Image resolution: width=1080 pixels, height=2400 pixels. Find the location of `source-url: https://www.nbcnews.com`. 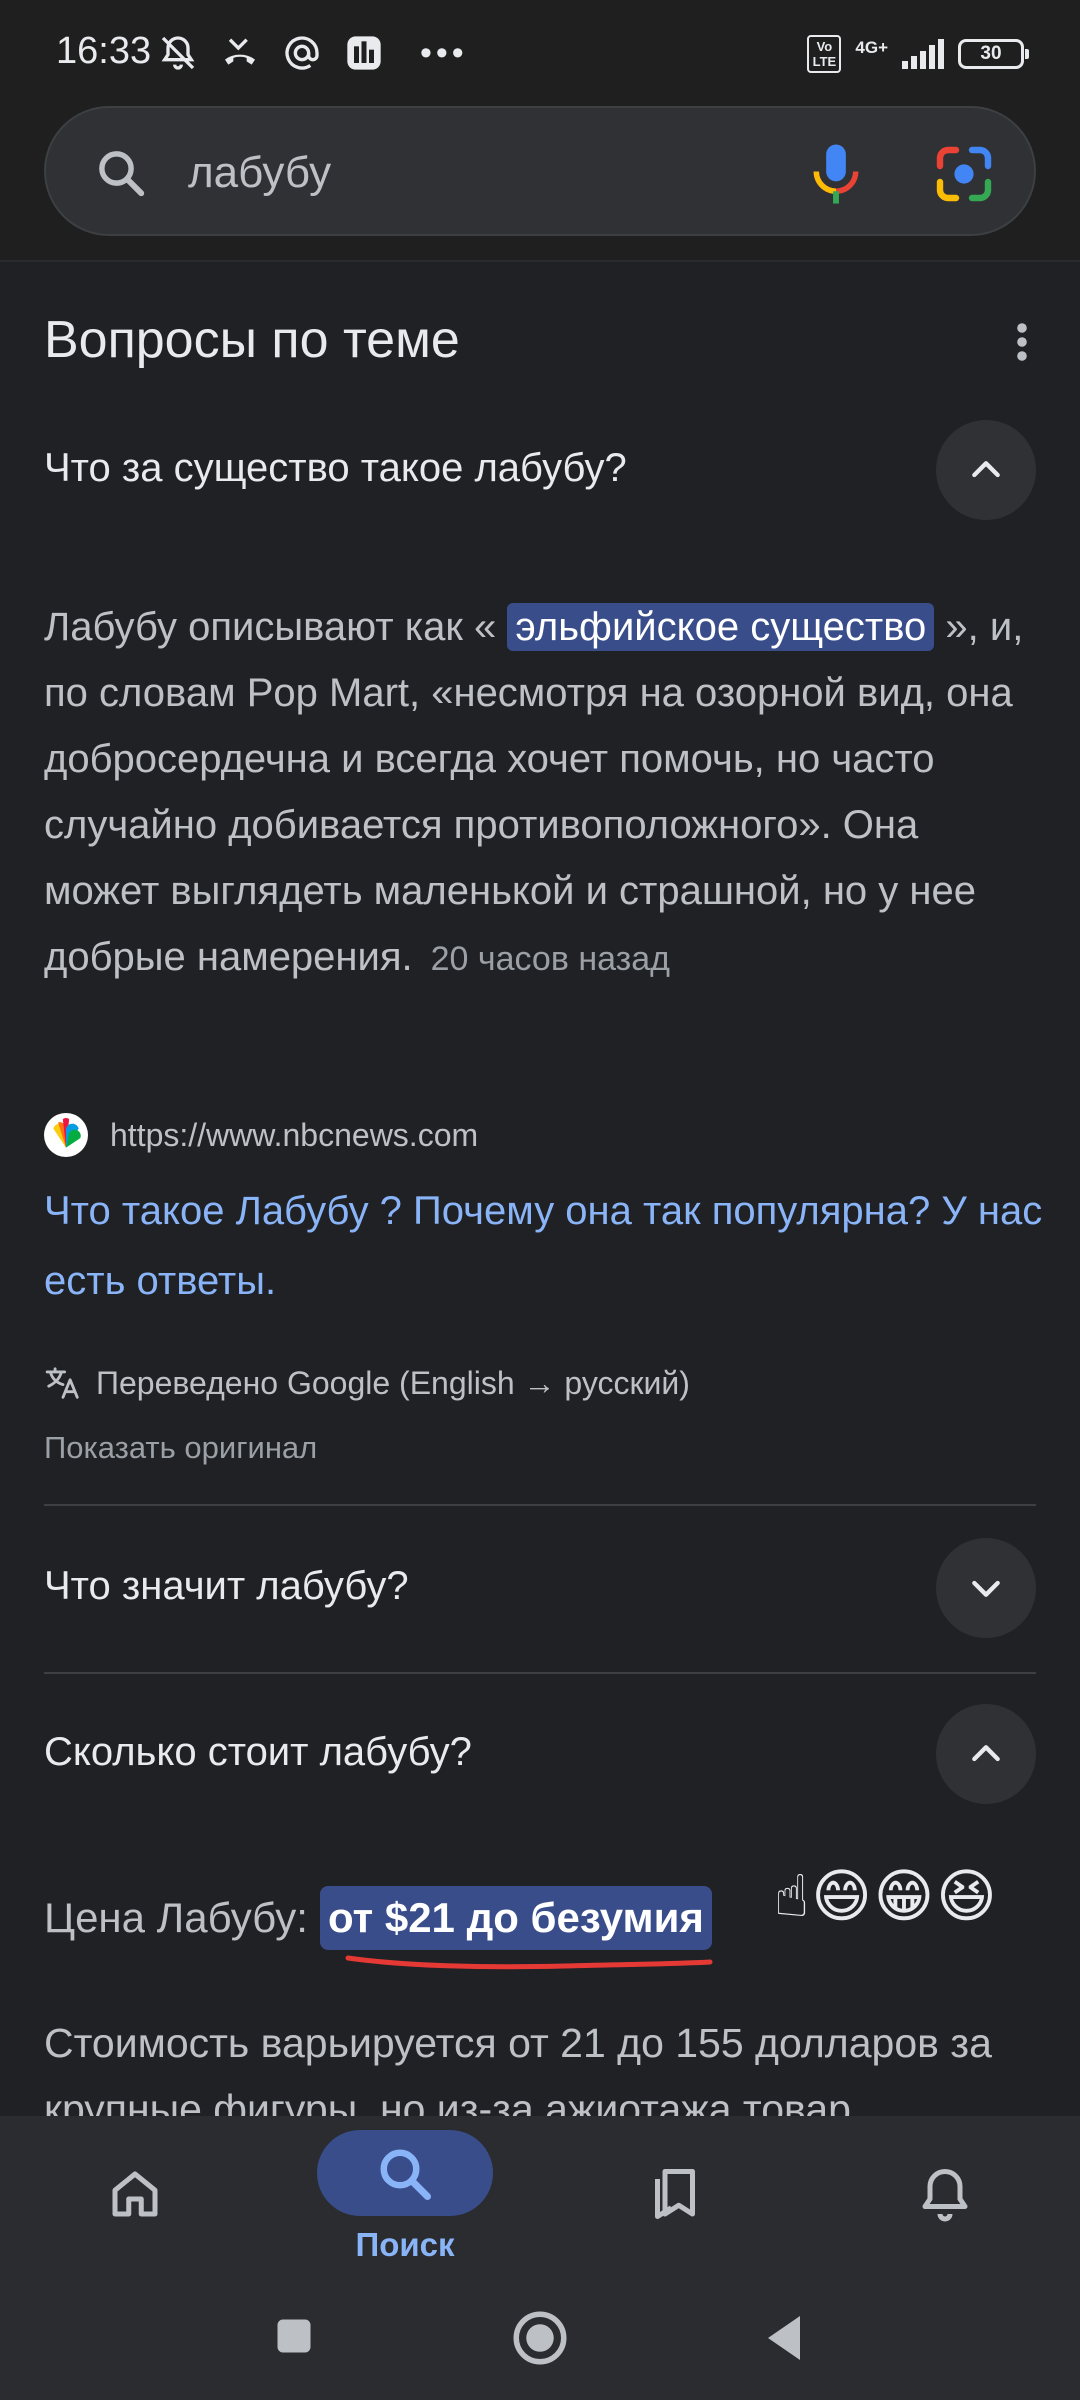

source-url: https://www.nbcnews.com is located at coordinates (294, 1135).